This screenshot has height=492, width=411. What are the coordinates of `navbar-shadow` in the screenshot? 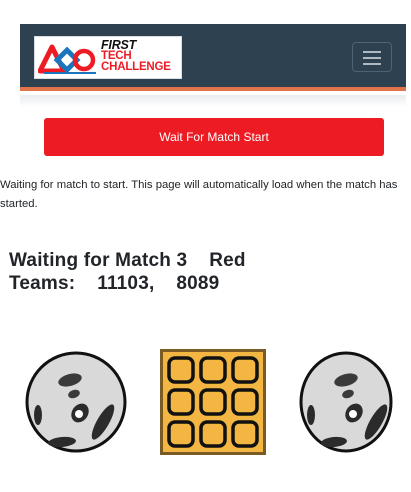 It's located at (213, 101).